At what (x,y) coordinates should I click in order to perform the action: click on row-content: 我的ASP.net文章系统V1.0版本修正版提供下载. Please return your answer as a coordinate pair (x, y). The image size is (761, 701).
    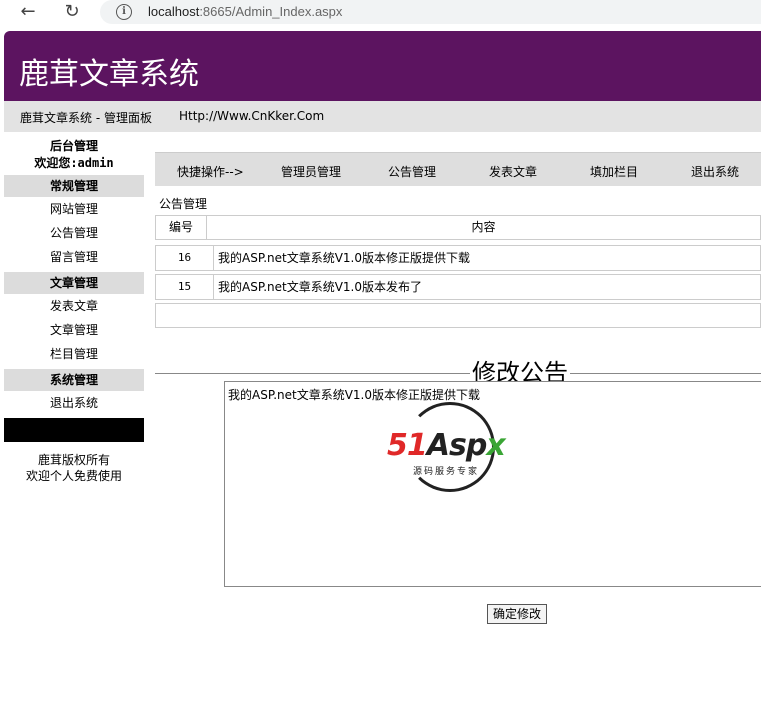
    Looking at the image, I should click on (344, 258).